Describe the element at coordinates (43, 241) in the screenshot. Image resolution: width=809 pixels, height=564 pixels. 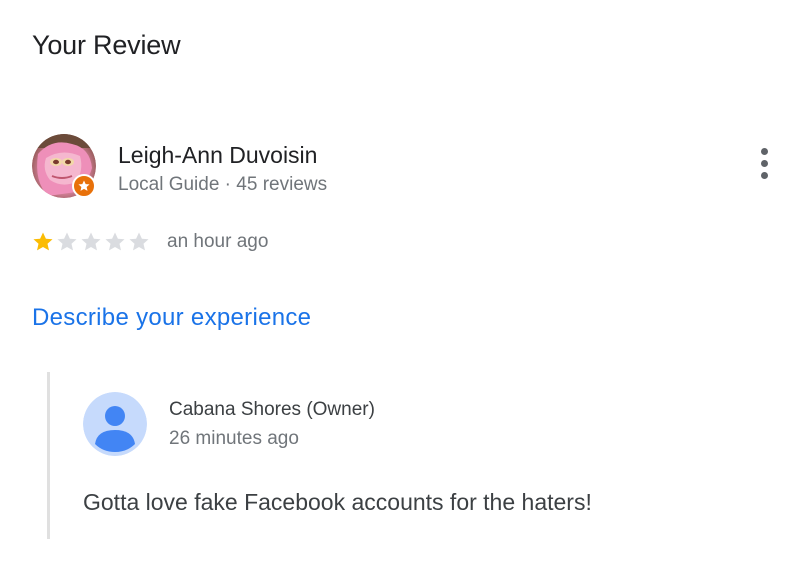
I see `star-filled-icon` at that location.